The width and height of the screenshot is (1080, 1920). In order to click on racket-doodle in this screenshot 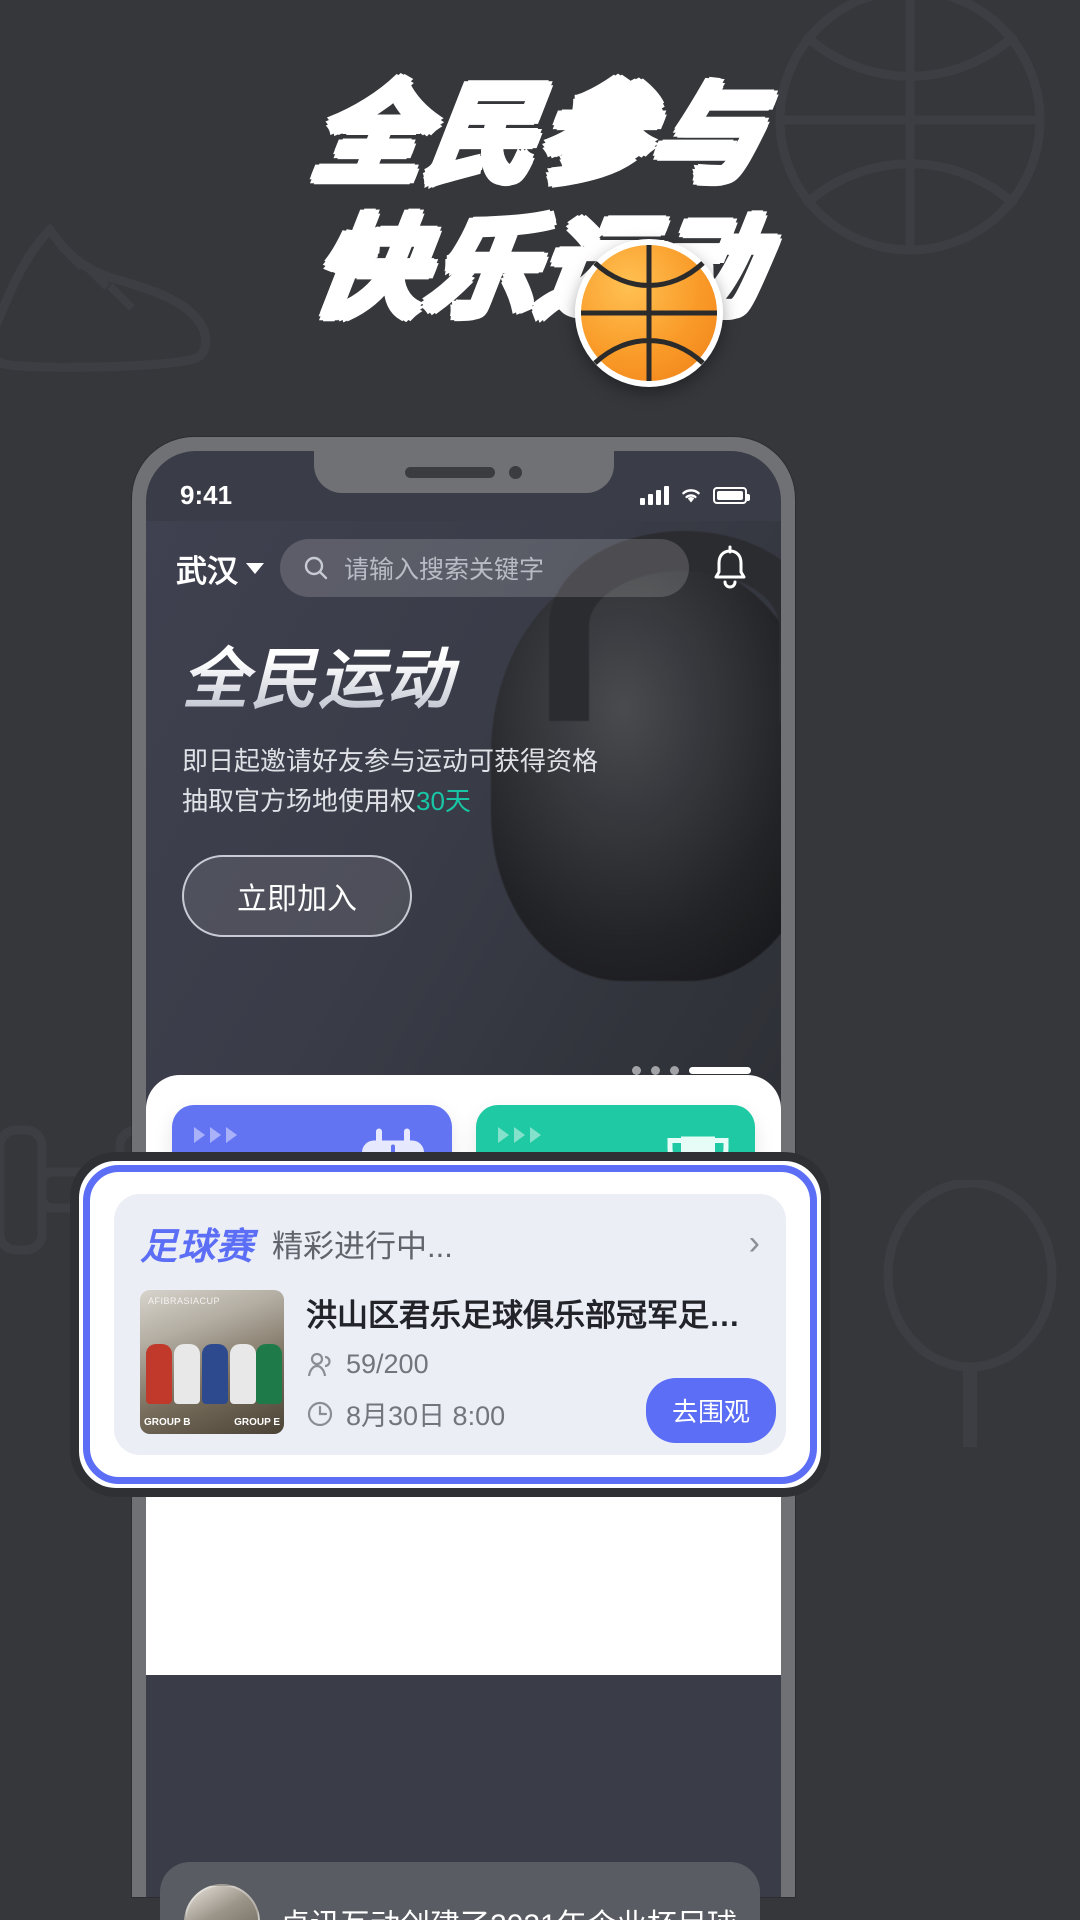, I will do `click(965, 1320)`.